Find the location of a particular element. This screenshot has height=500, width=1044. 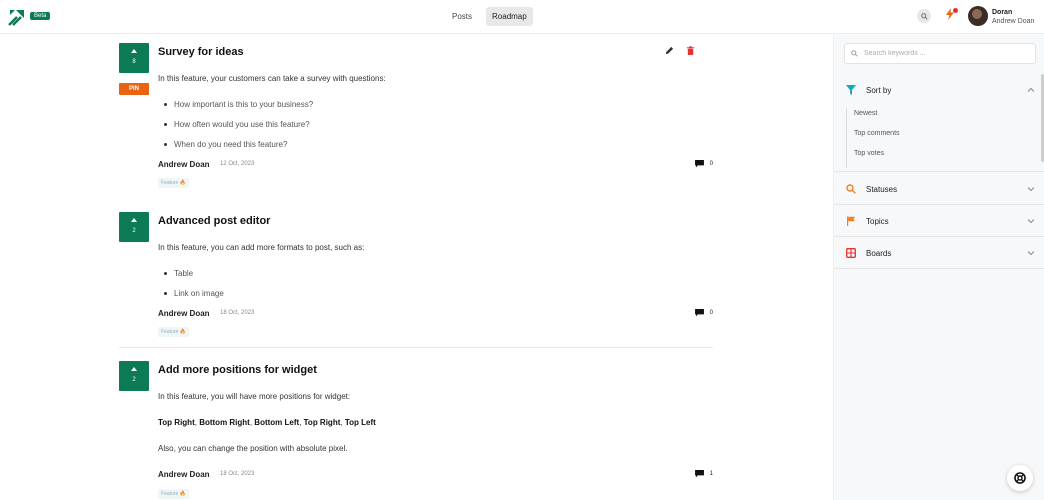

help-button is located at coordinates (1020, 478).